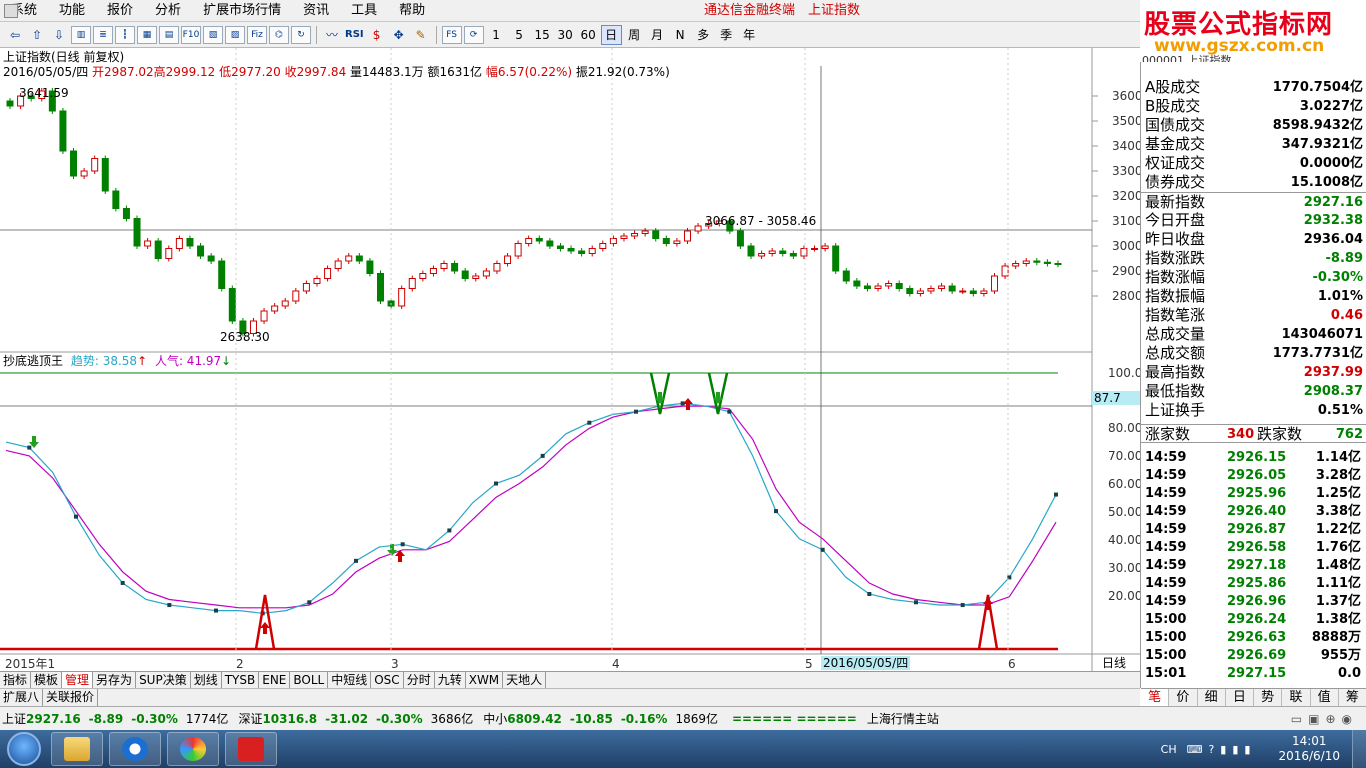 This screenshot has height=768, width=1366. Describe the element at coordinates (191, 34) in the screenshot. I see `f10-icon: F10` at that location.